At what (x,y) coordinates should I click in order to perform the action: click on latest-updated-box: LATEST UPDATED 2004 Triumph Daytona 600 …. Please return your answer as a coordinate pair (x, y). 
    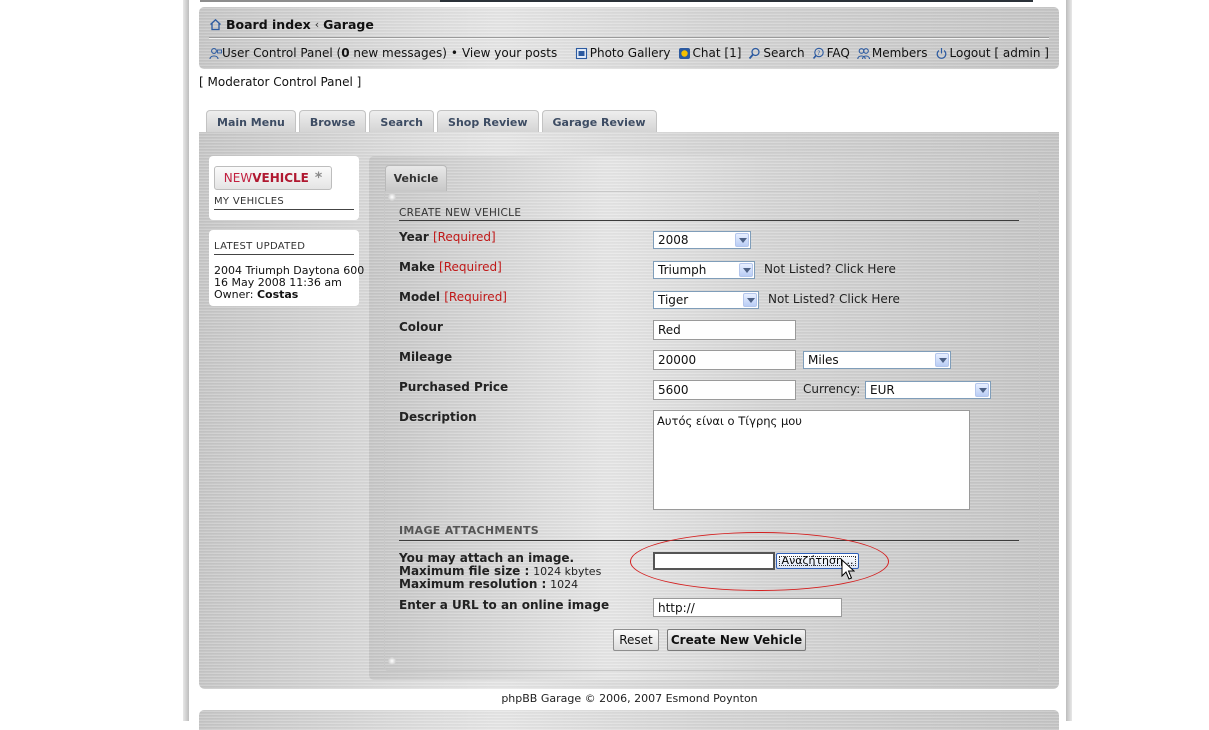
    Looking at the image, I should click on (286, 268).